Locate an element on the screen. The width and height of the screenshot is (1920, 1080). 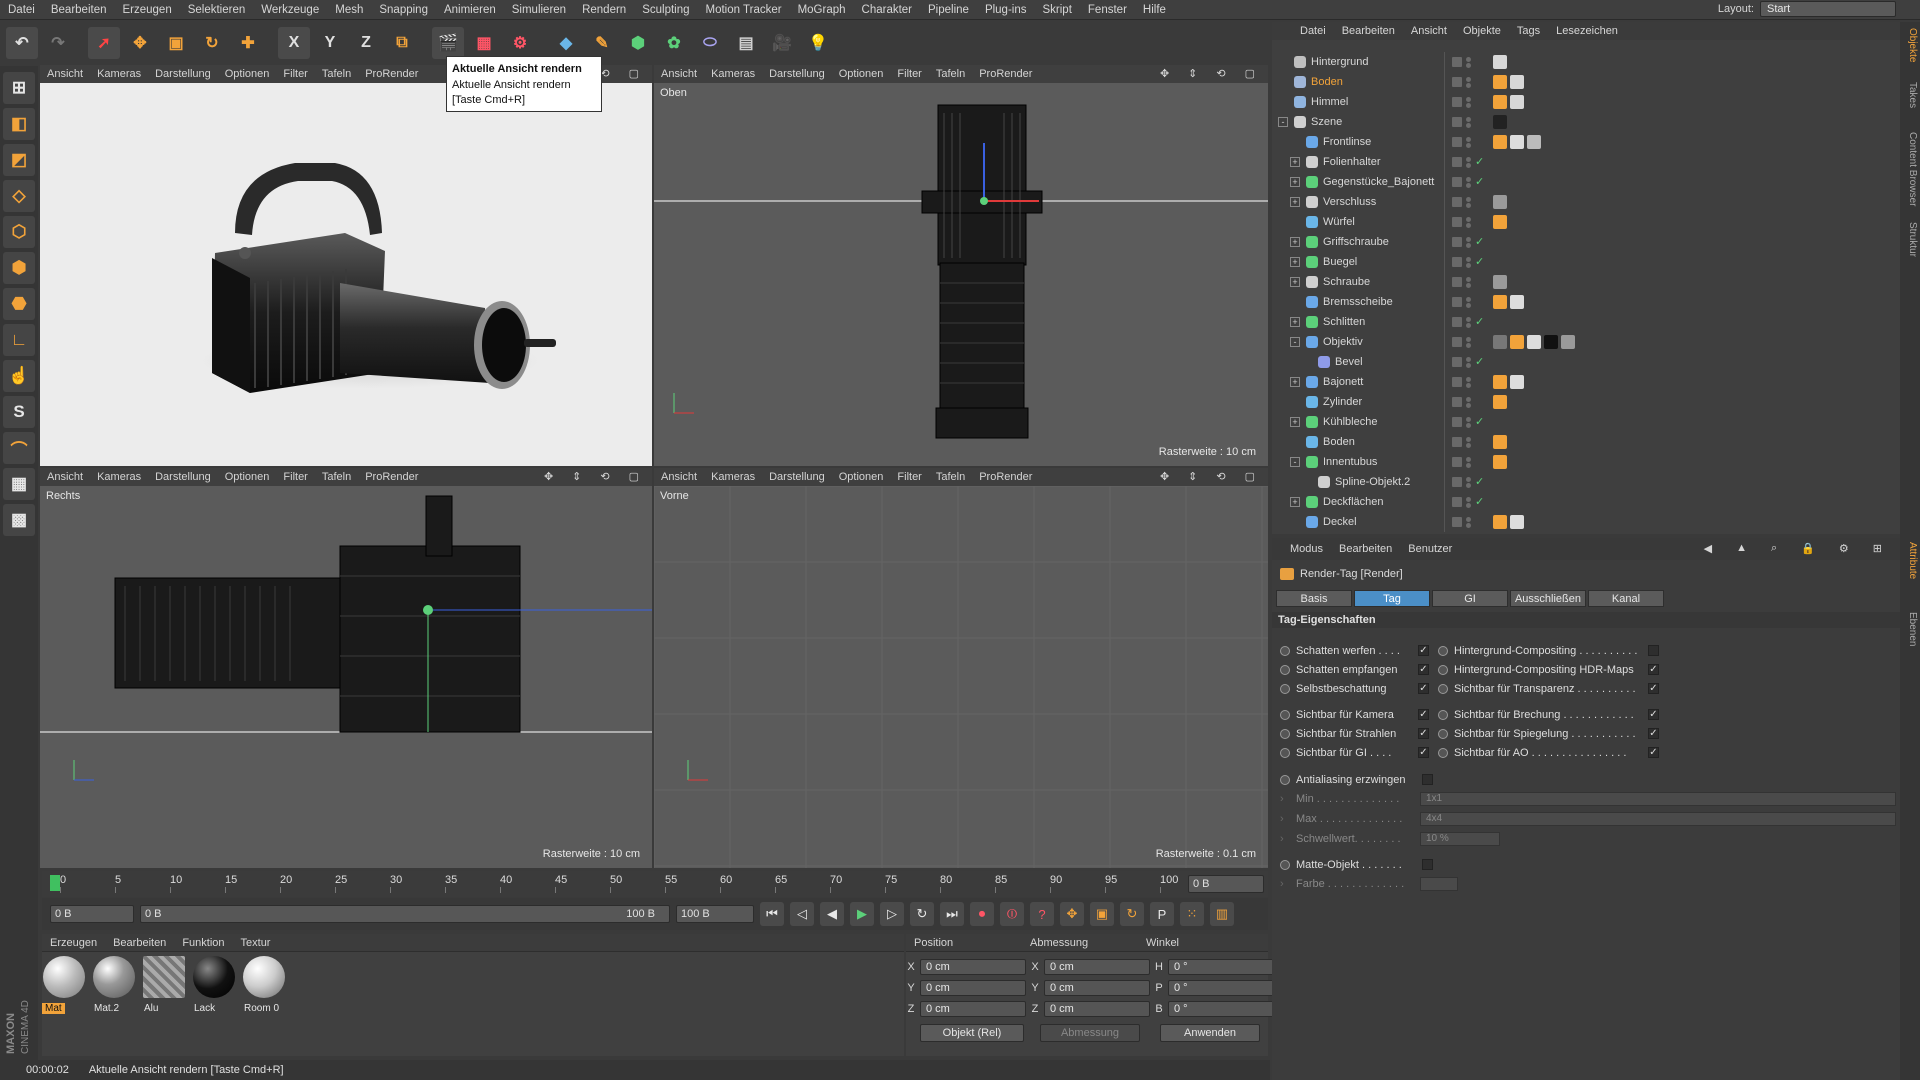
record-icon: ⏺ is located at coordinates (982, 914).